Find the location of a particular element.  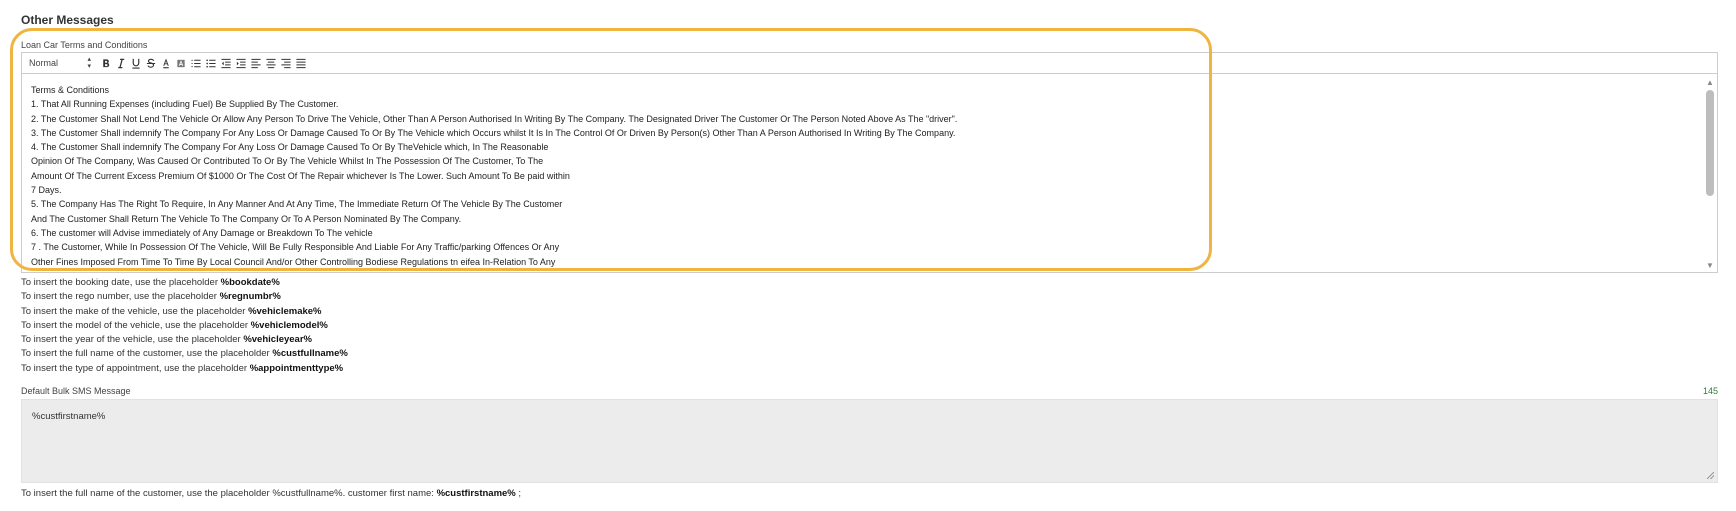

underline-button is located at coordinates (135, 63).